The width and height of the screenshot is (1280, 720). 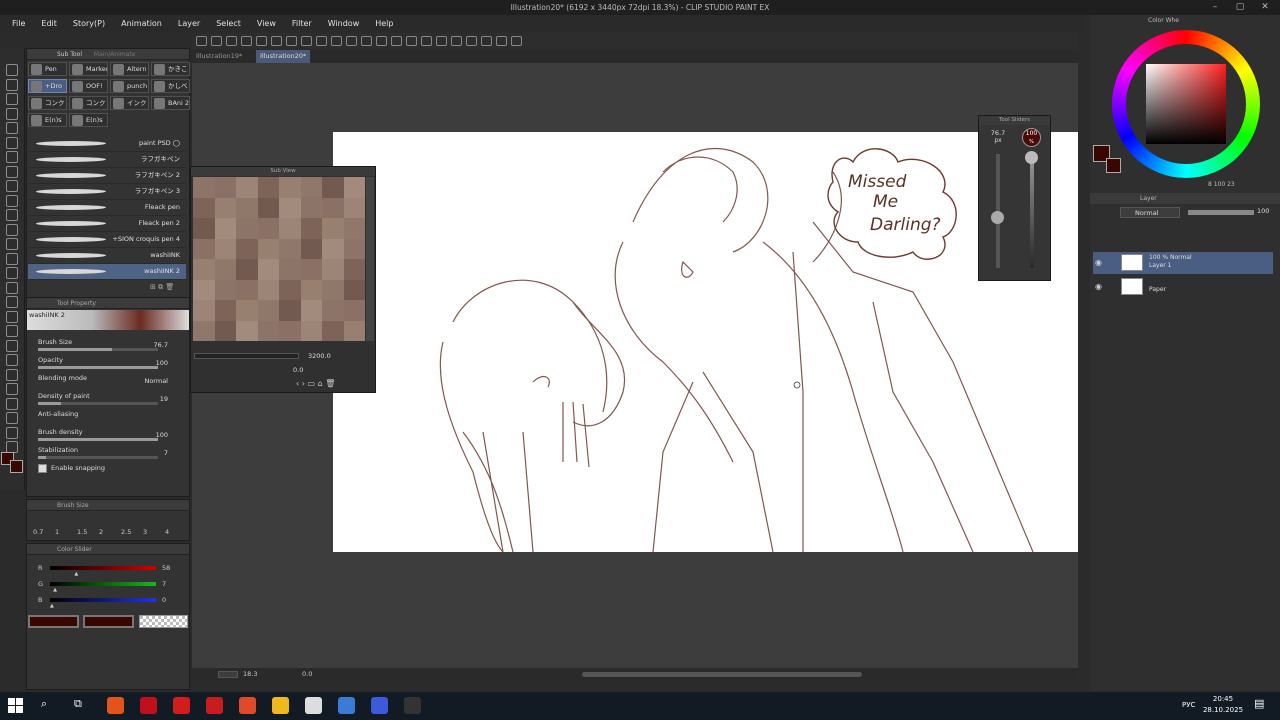 What do you see at coordinates (283, 56) in the screenshot?
I see `doc-tab-illustration20: Illustration20*` at bounding box center [283, 56].